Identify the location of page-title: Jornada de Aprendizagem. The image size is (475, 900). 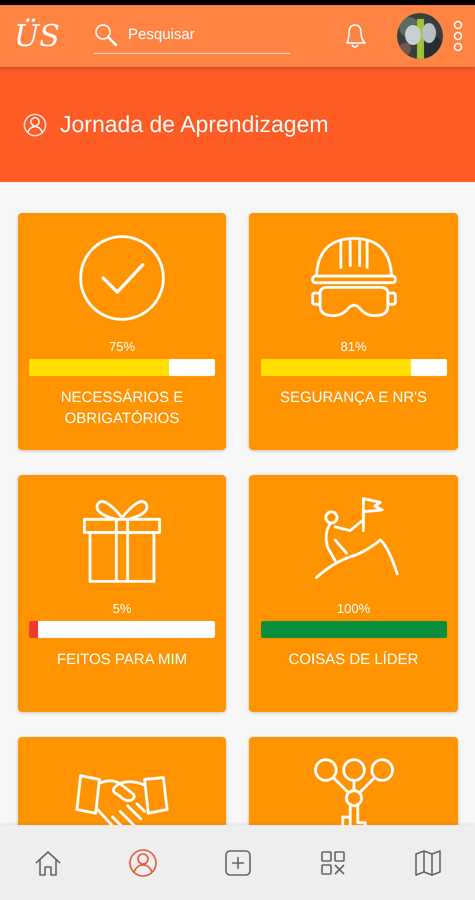
(194, 124).